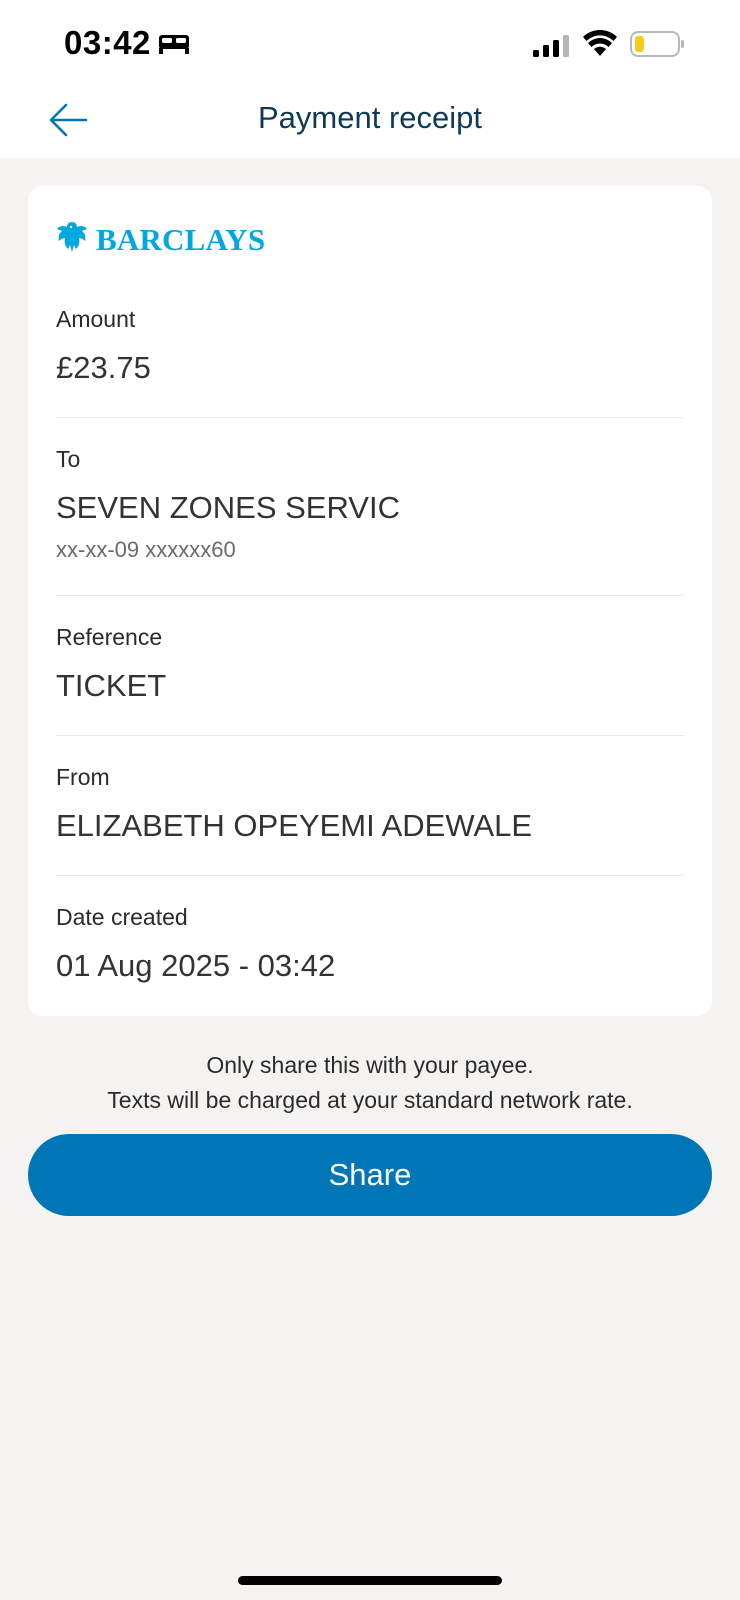 This screenshot has height=1600, width=740. I want to click on app-header: Payment receipt, so click(370, 123).